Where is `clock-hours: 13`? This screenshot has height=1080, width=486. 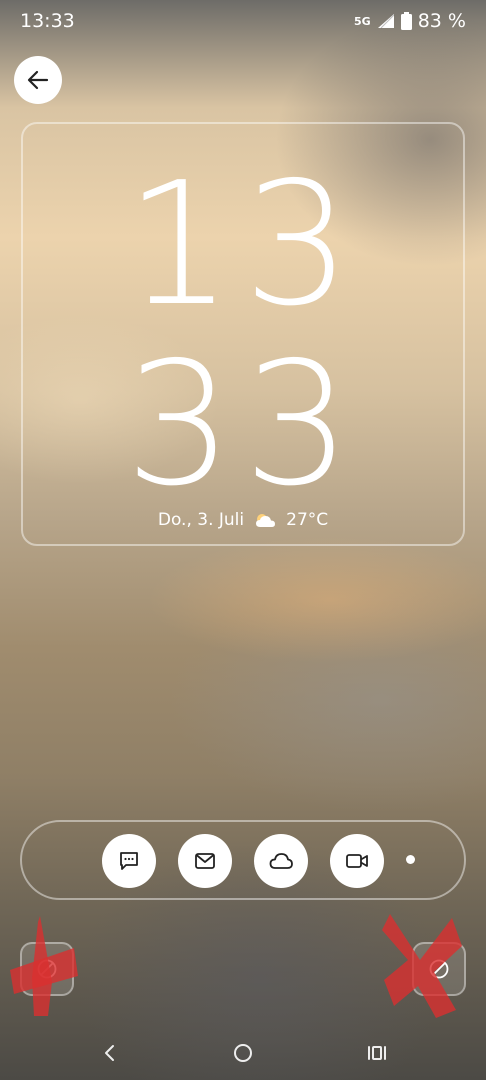
clock-hours: 13 is located at coordinates (243, 245).